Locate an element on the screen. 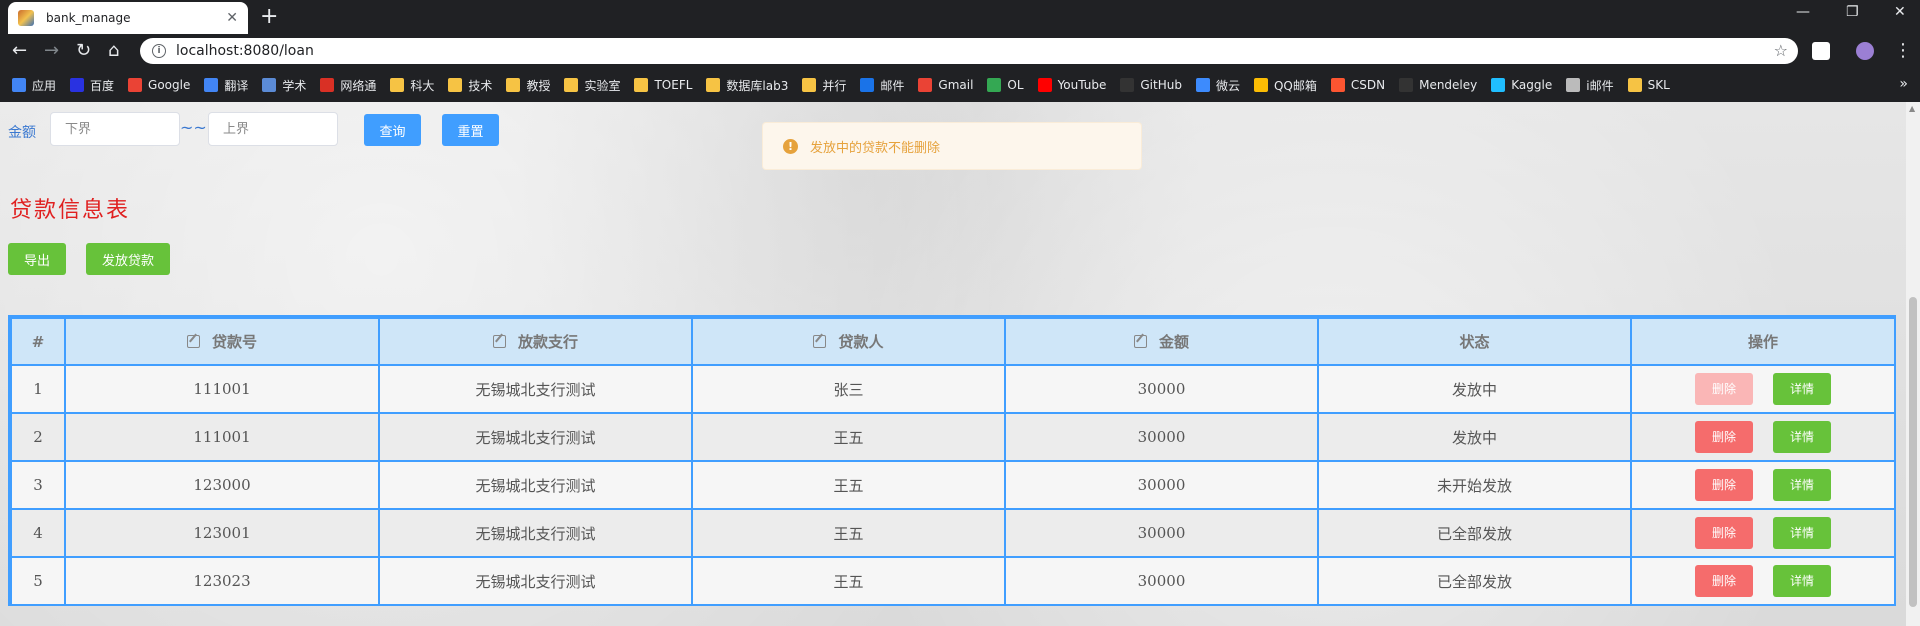 The image size is (1920, 626). vertical-scrollbar: ▲ is located at coordinates (1913, 364).